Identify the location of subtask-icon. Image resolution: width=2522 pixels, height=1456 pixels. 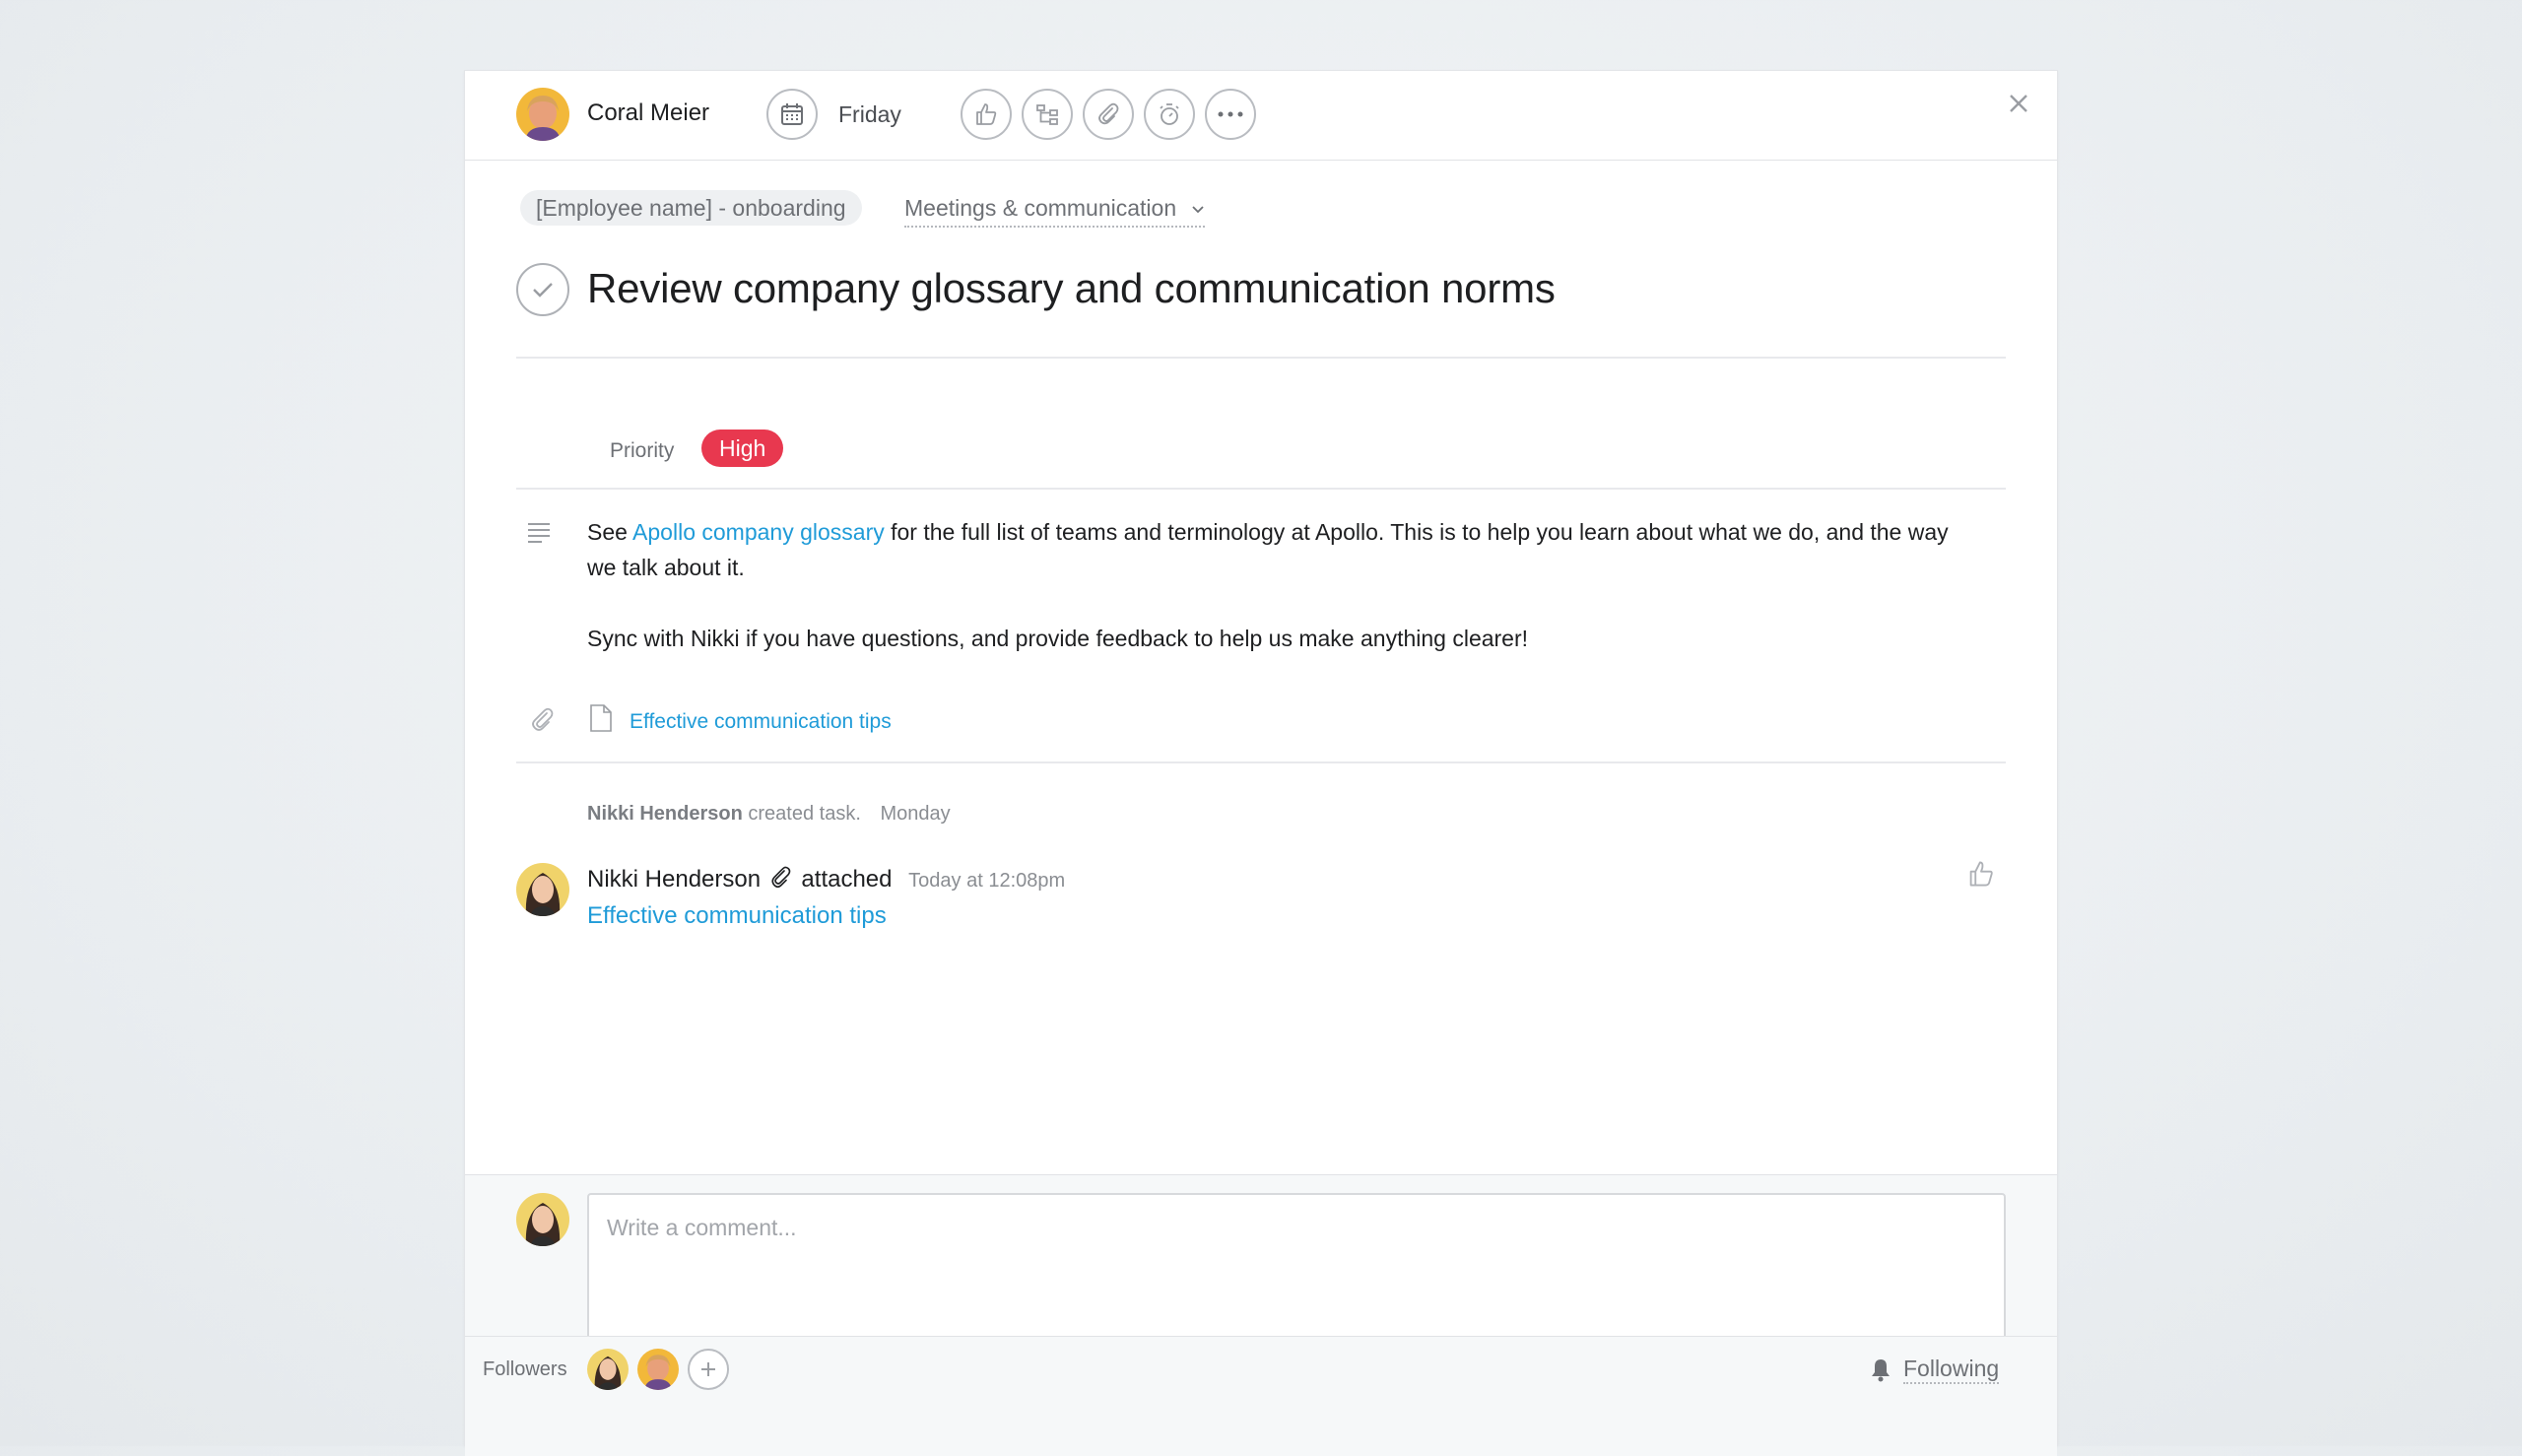
(1047, 114).